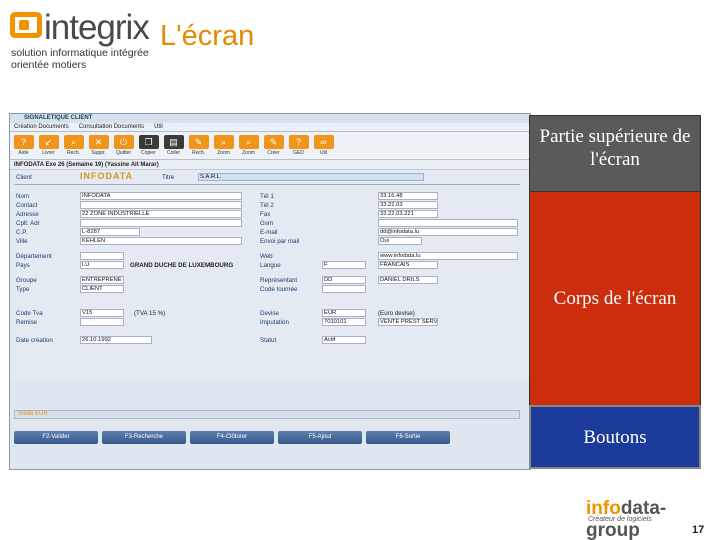  Describe the element at coordinates (274, 322) in the screenshot. I see `imputation-label: Imputation` at that location.